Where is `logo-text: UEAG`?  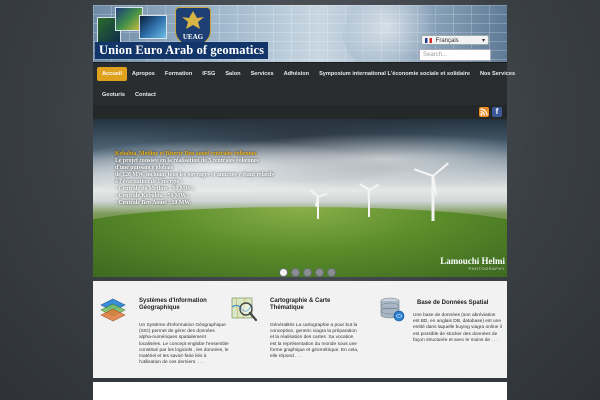 logo-text: UEAG is located at coordinates (193, 37).